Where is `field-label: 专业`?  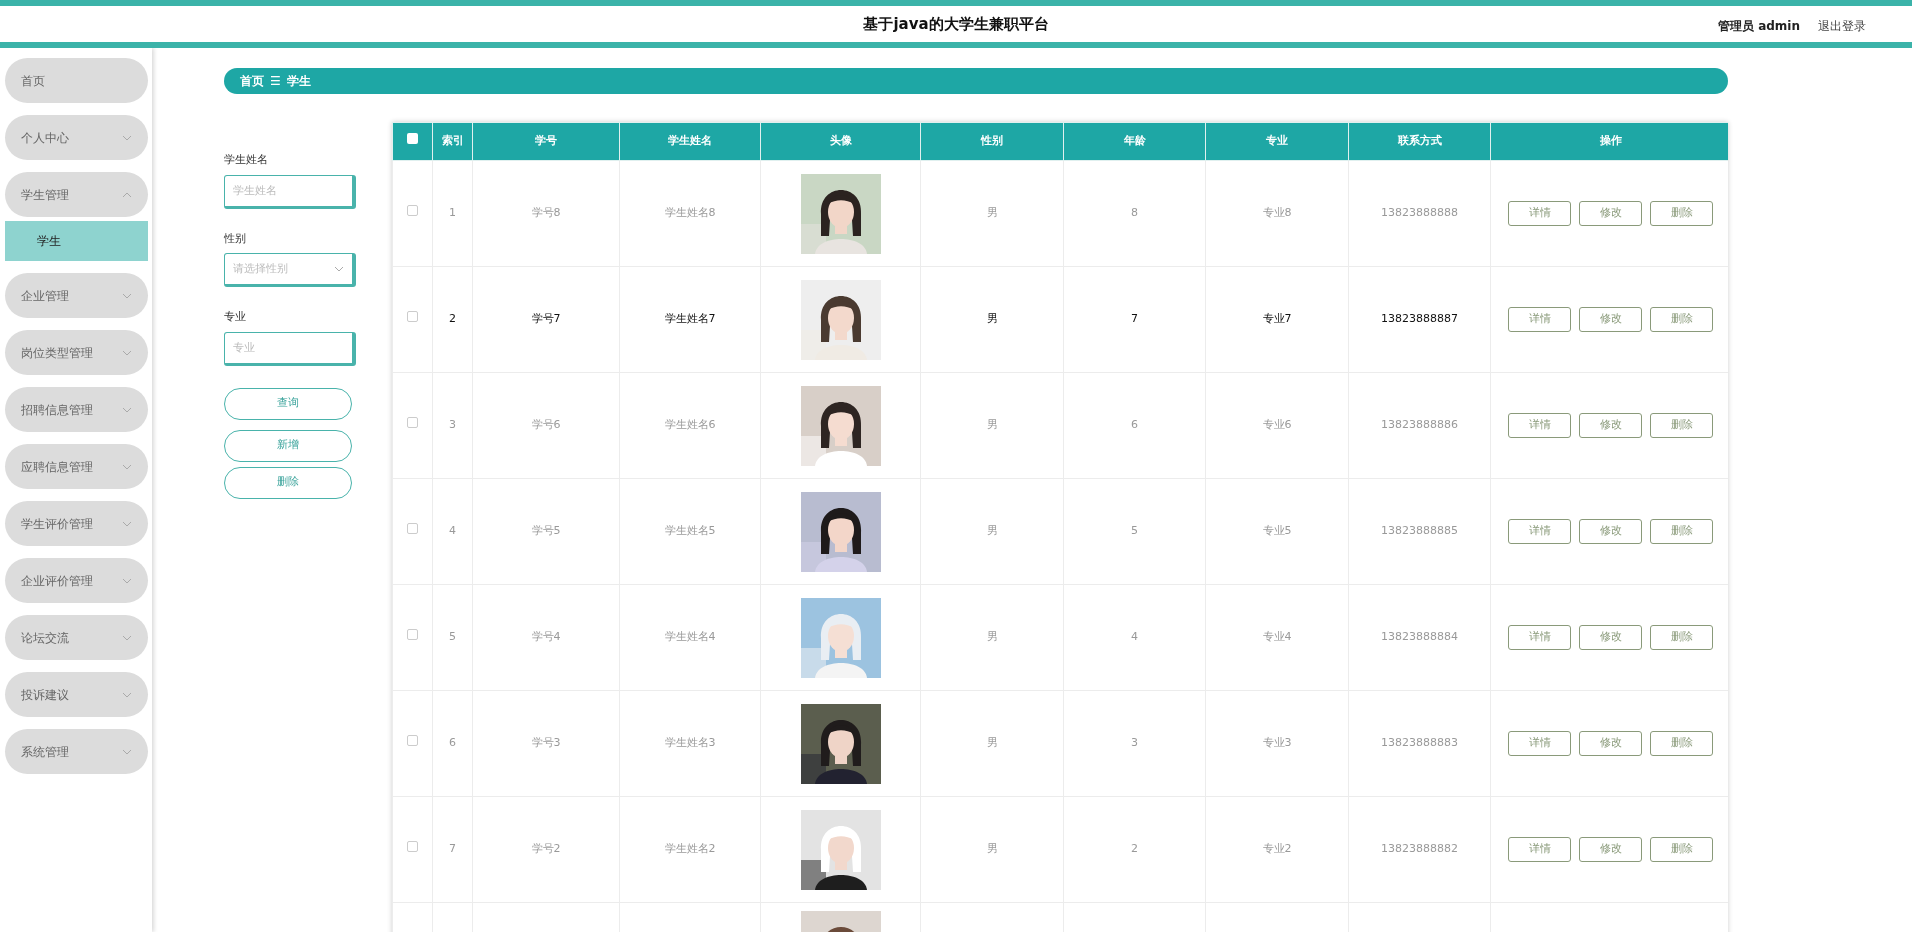
field-label: 专业 is located at coordinates (235, 317).